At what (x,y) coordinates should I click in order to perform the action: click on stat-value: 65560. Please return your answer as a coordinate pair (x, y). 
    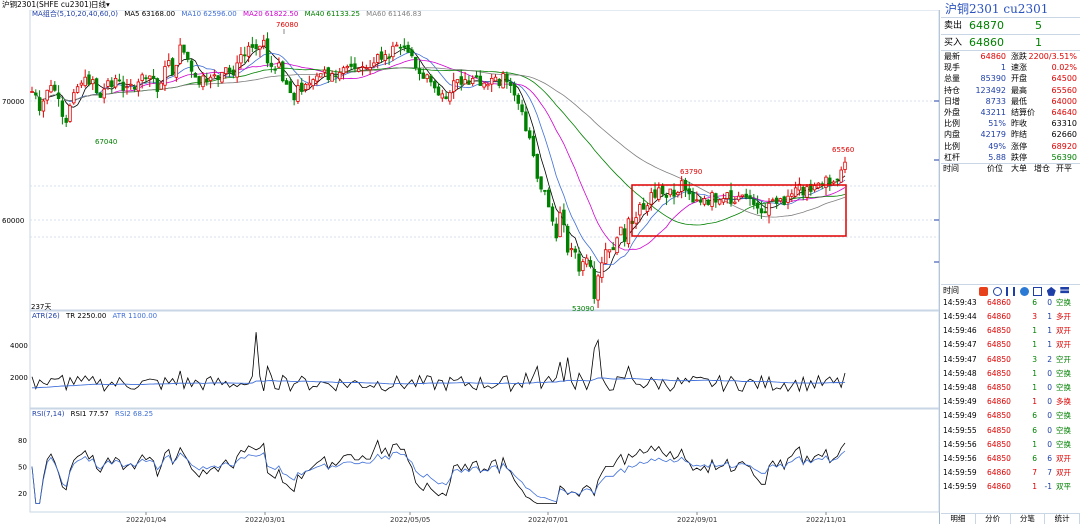
    Looking at the image, I should click on (1064, 90).